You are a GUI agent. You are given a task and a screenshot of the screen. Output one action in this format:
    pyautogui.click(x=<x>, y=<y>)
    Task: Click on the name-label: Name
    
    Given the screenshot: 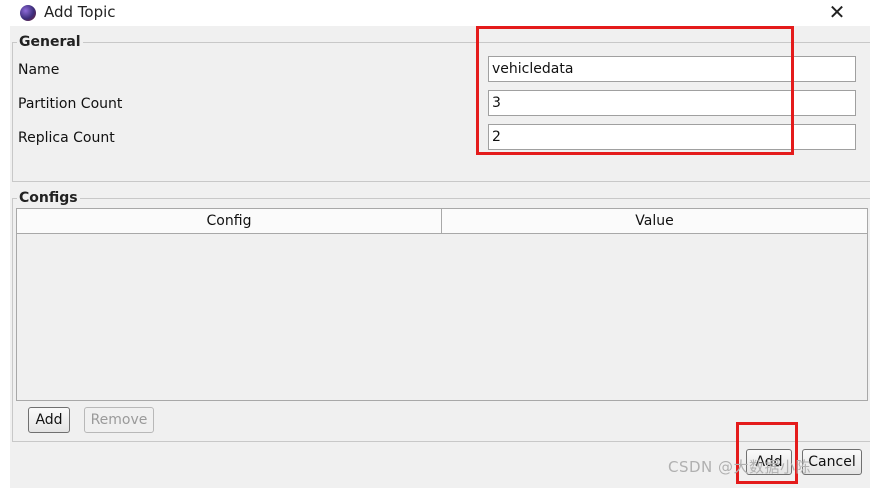 What is the action you would take?
    pyautogui.click(x=39, y=70)
    